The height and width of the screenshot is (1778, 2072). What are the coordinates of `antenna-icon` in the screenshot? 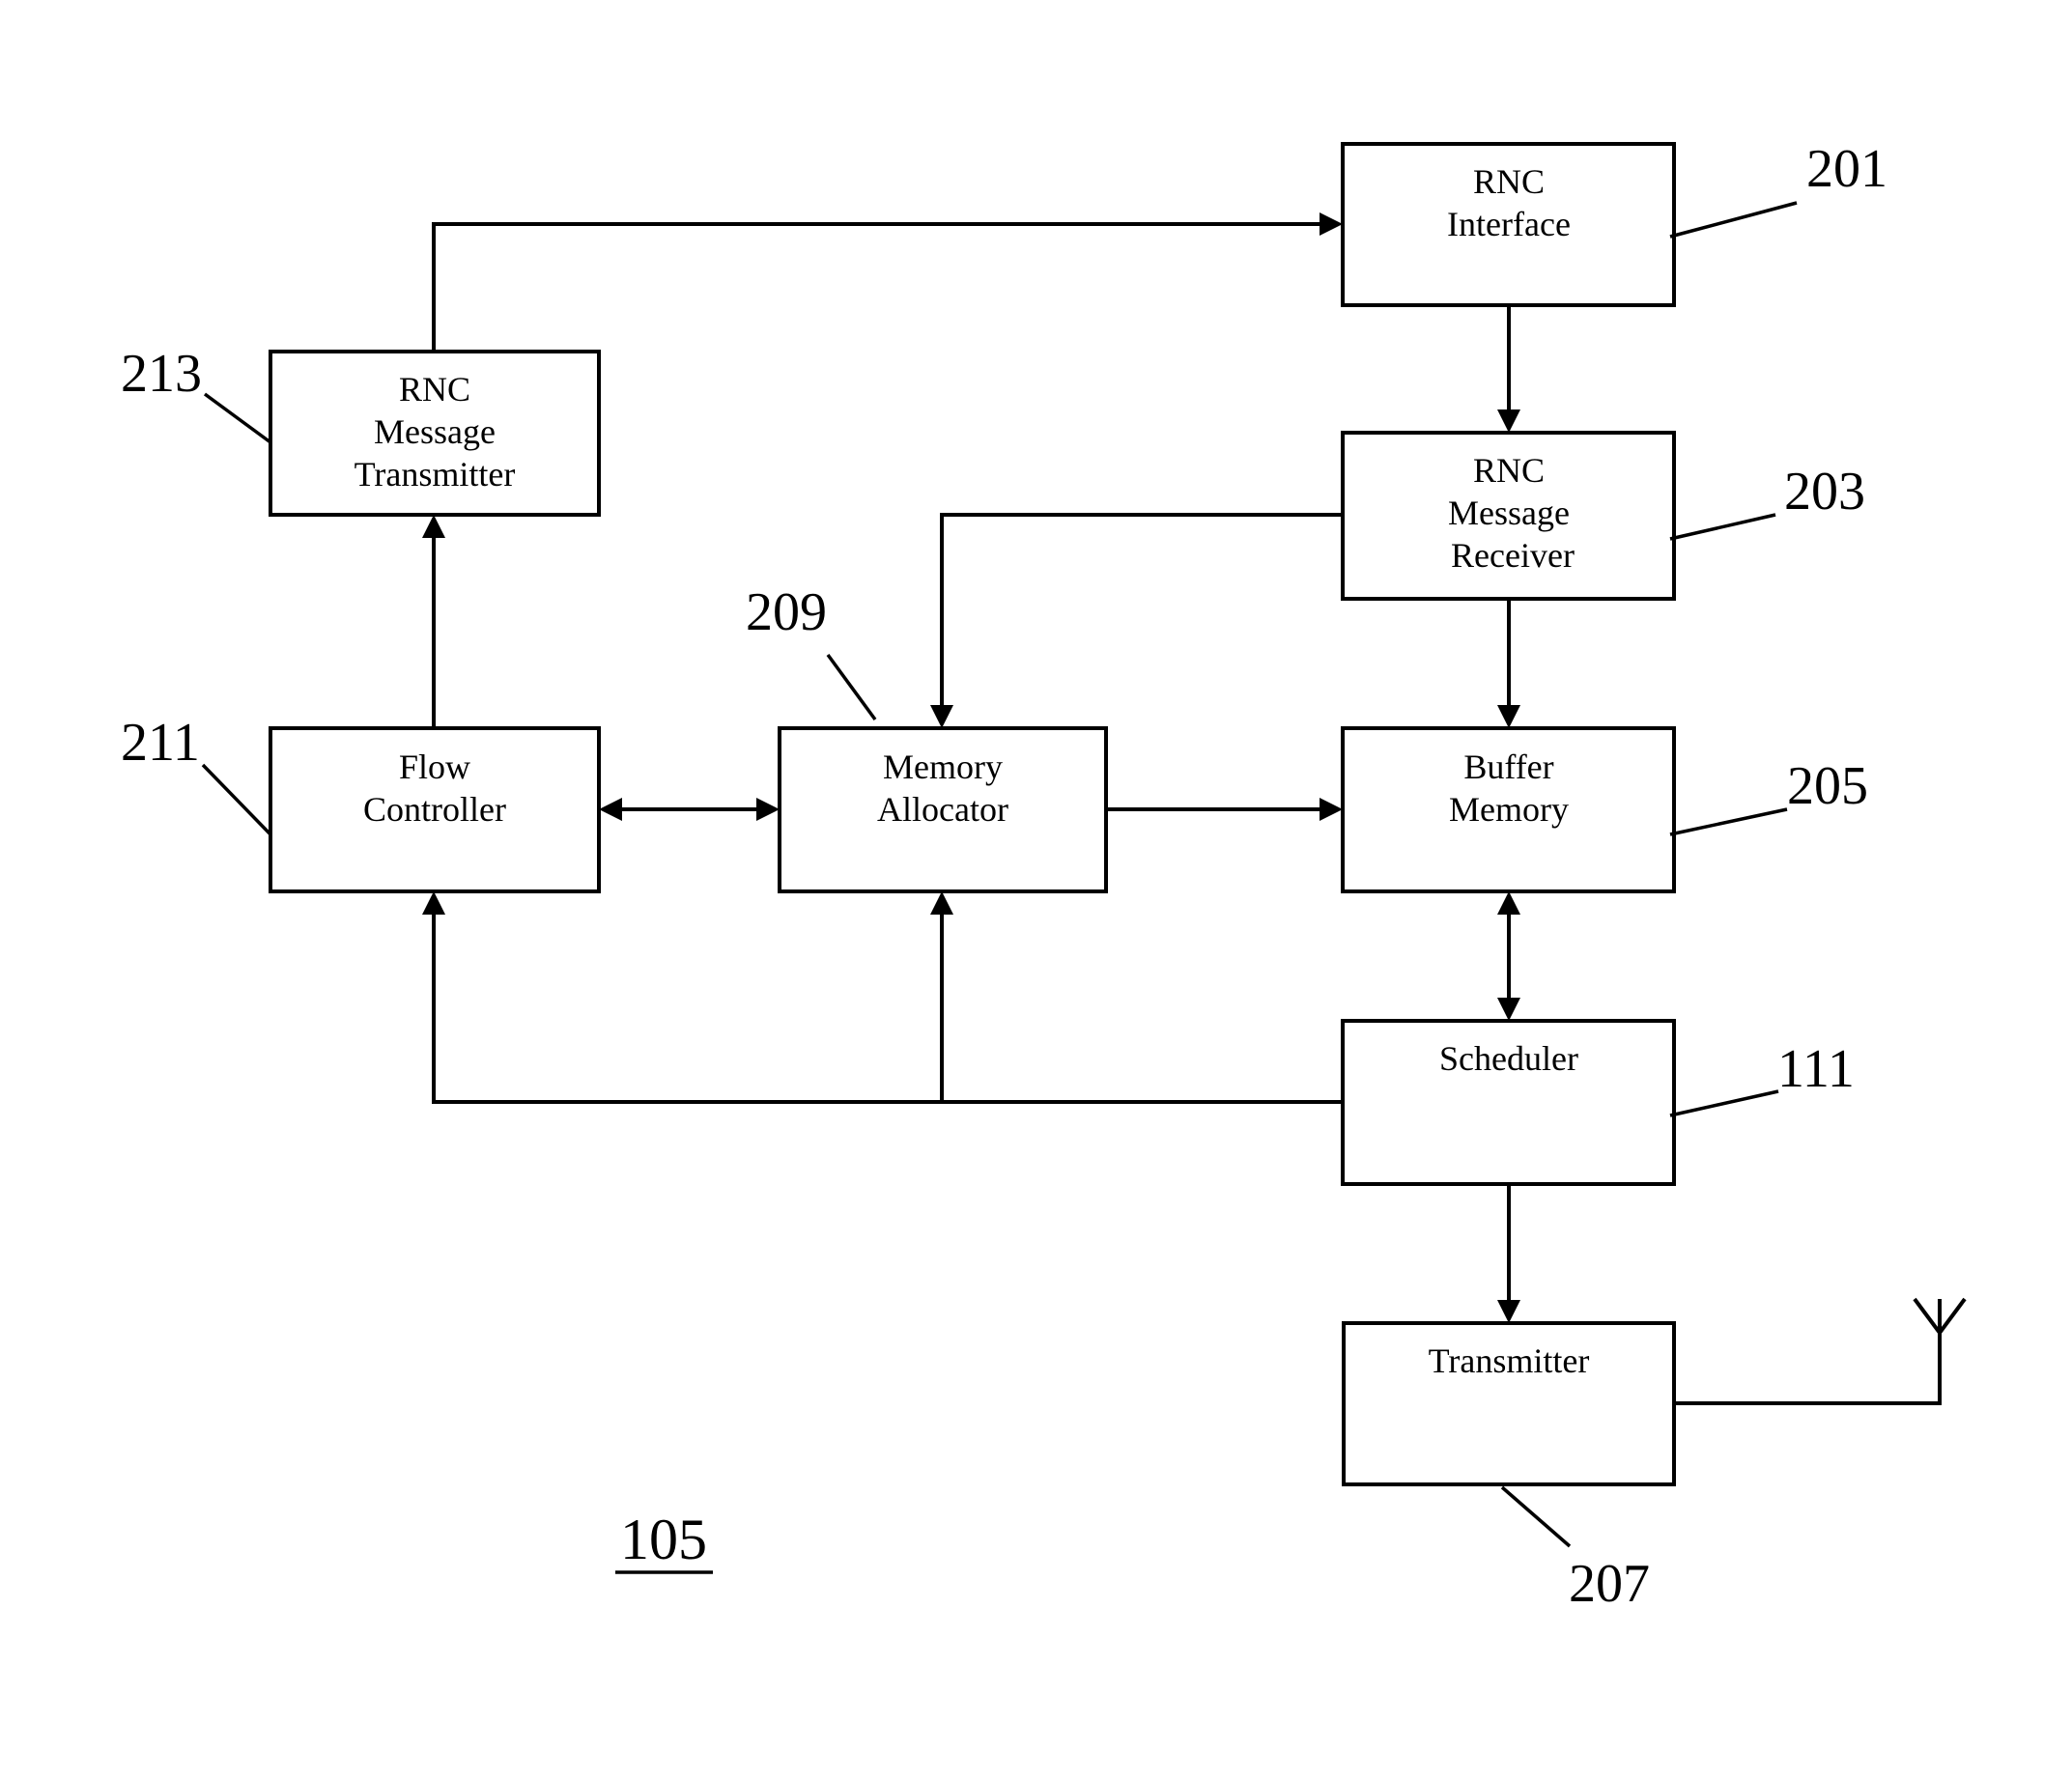 It's located at (1940, 1316).